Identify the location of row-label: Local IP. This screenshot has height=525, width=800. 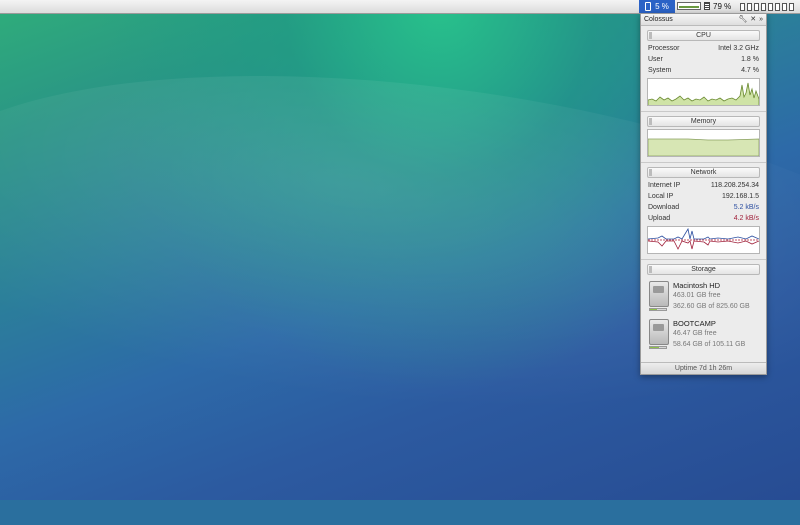
(661, 196).